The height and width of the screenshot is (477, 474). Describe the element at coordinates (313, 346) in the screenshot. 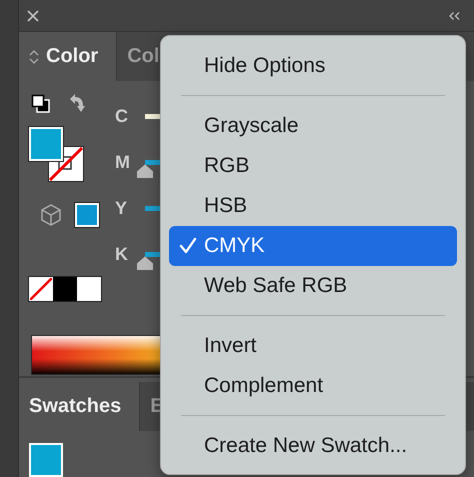

I see `menu-item: Invert` at that location.